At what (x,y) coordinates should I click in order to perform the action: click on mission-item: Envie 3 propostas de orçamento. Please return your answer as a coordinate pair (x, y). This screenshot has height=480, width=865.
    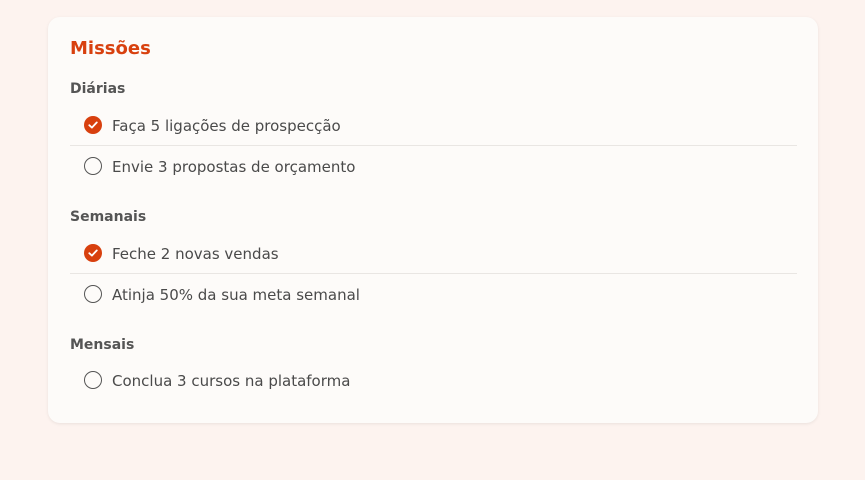
    Looking at the image, I should click on (433, 167).